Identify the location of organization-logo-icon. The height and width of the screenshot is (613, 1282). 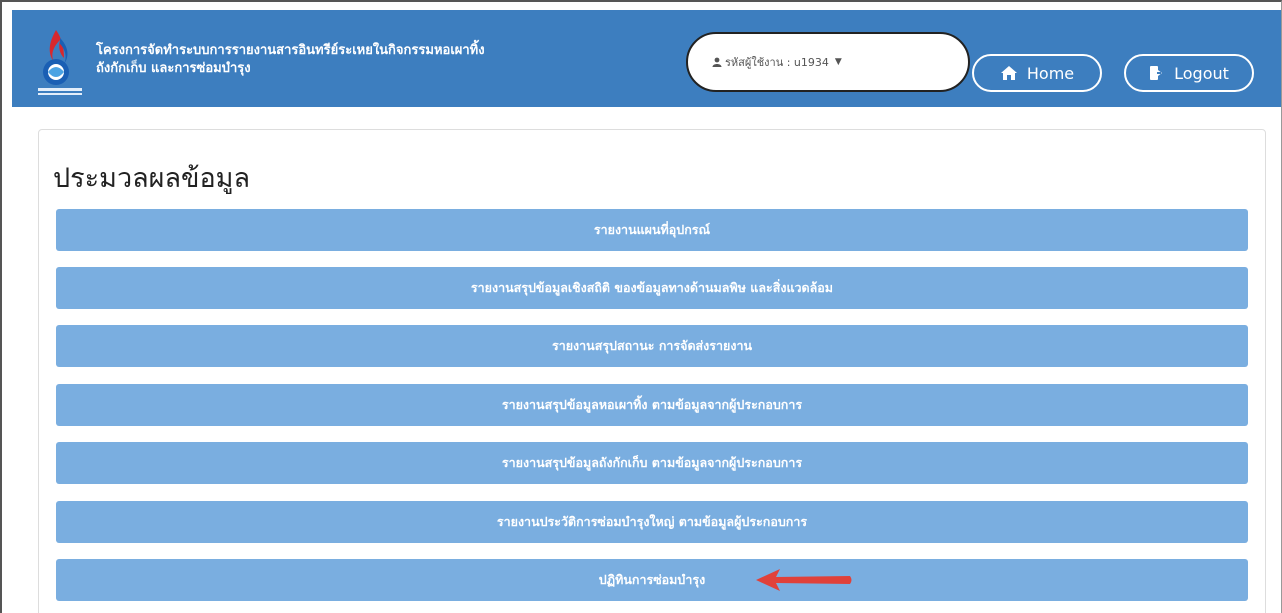
(62, 61).